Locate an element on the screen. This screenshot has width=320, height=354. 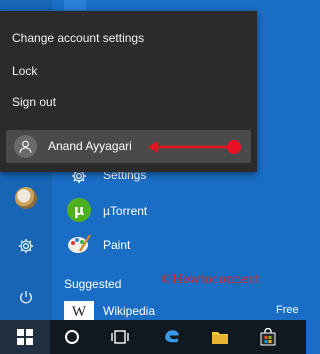
cortana-button is located at coordinates (72, 337).